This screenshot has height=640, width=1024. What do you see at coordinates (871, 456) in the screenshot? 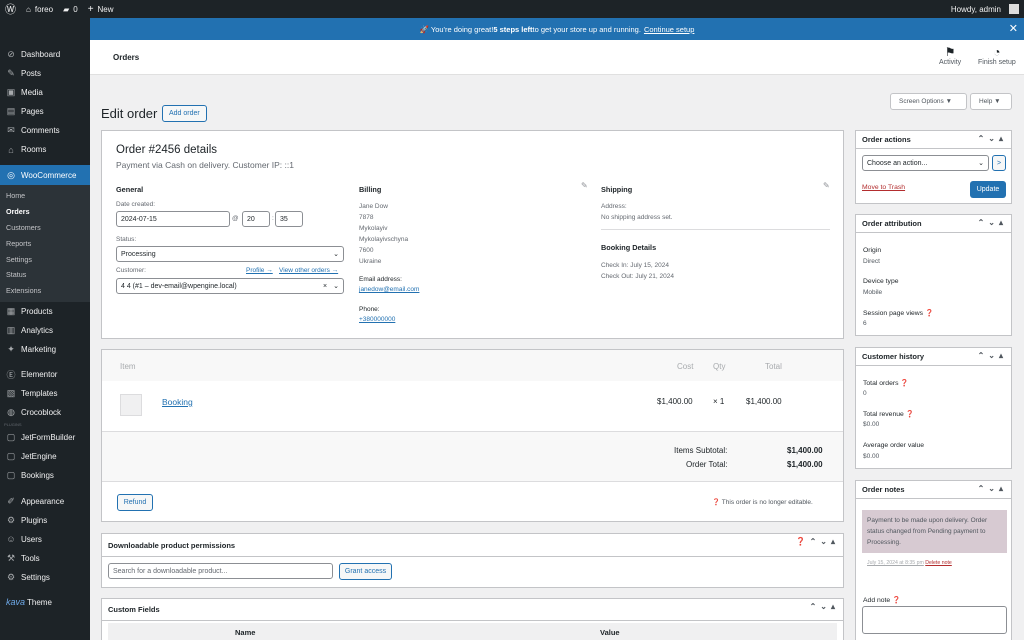
I see `aov-value: $0.00` at bounding box center [871, 456].